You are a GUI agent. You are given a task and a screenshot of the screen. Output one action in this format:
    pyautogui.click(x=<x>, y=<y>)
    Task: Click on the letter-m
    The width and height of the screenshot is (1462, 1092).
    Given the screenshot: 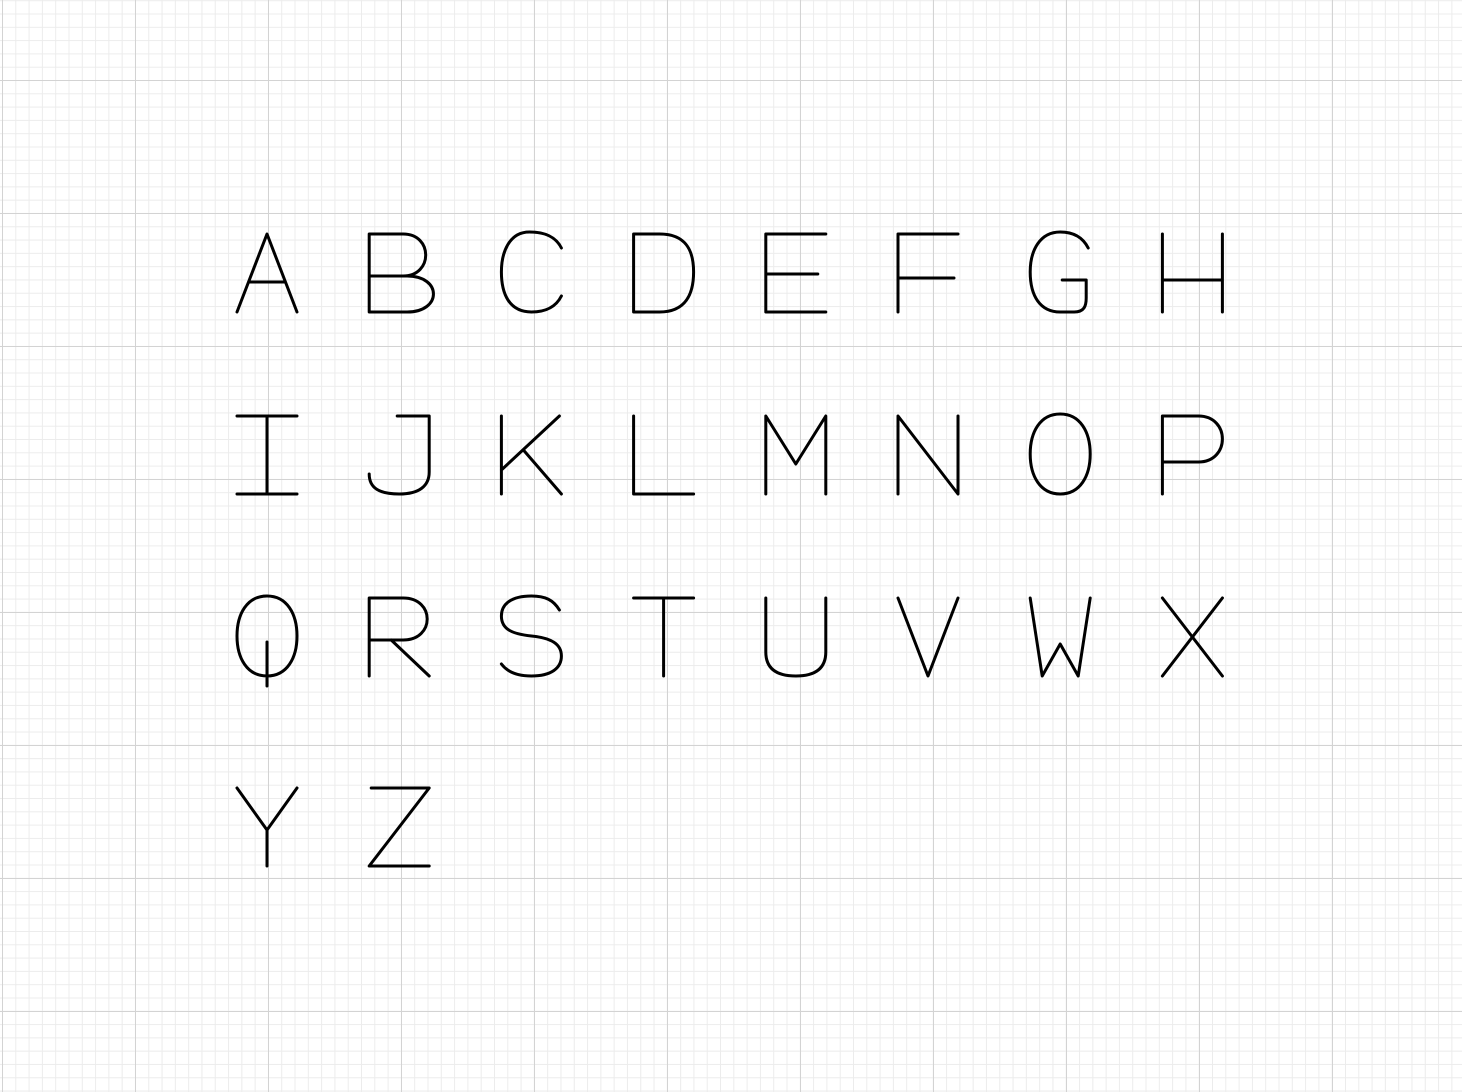 What is the action you would take?
    pyautogui.click(x=796, y=455)
    